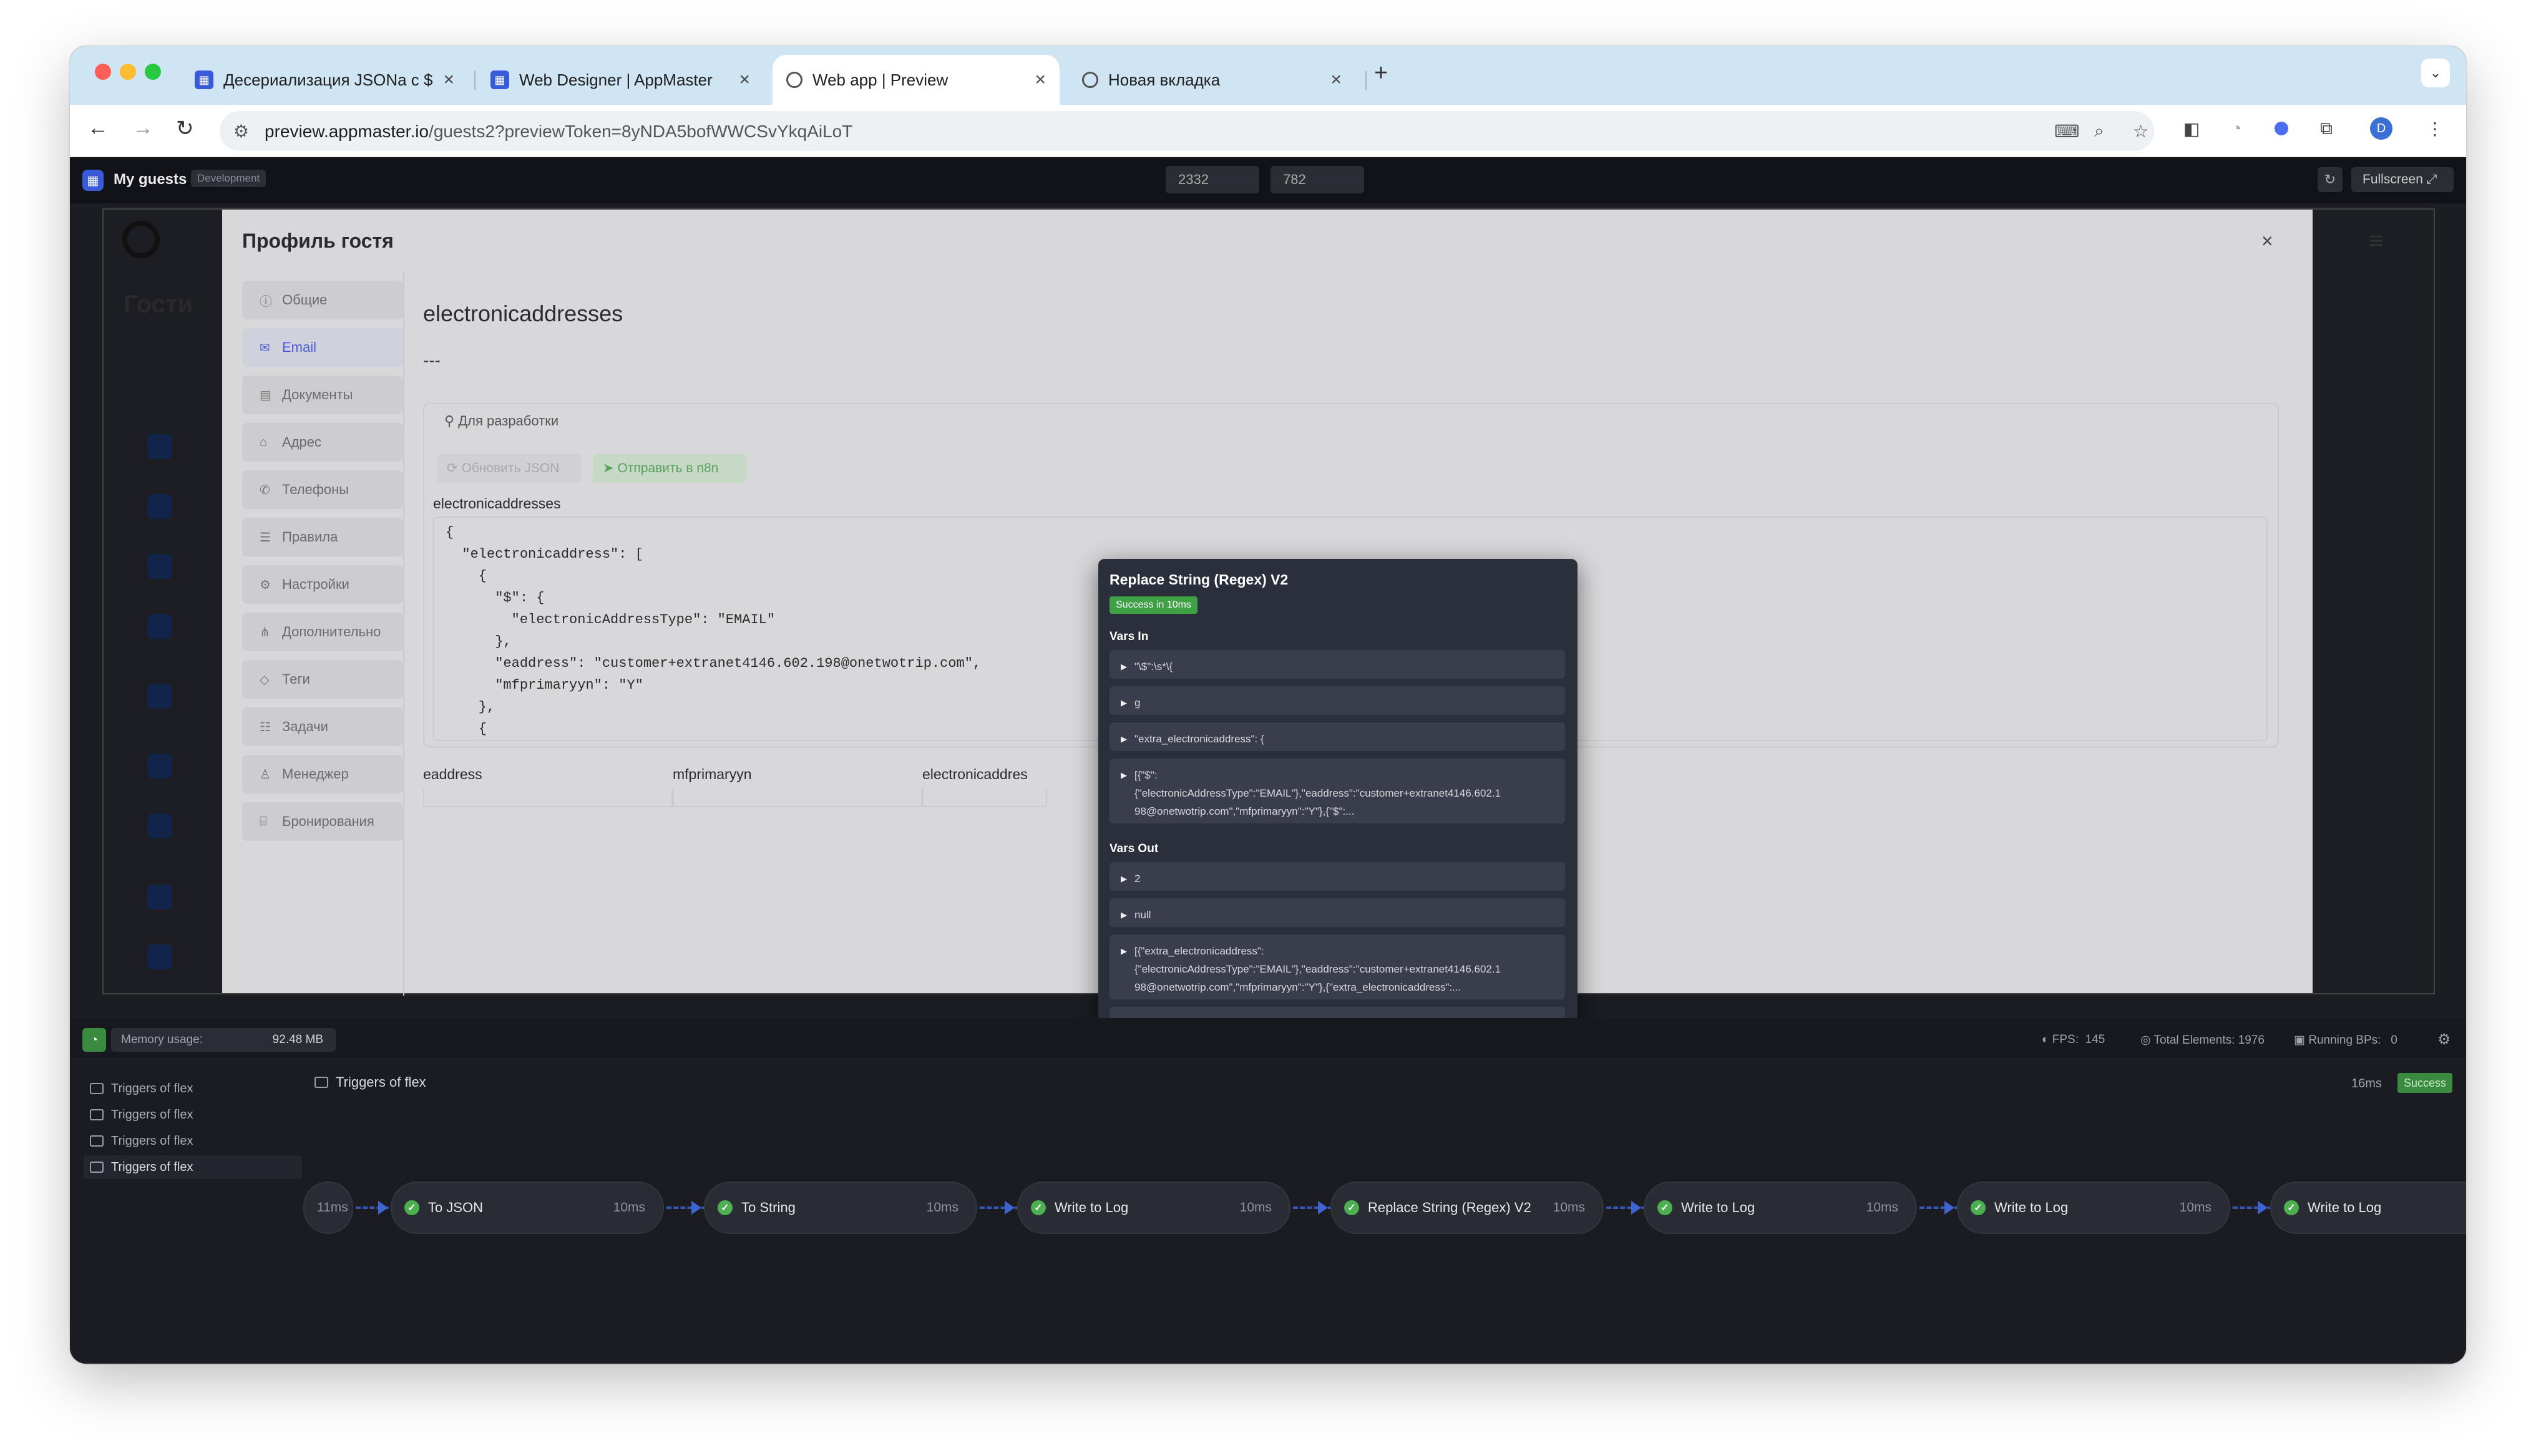 Image resolution: width=2536 pixels, height=1456 pixels. What do you see at coordinates (322, 726) in the screenshot?
I see `menu-item-tasks: ☷ Задачи` at bounding box center [322, 726].